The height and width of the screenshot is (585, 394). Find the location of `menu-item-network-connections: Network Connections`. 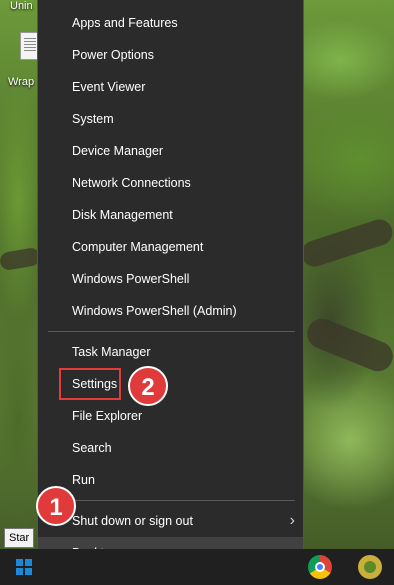

menu-item-network-connections: Network Connections is located at coordinates (170, 183).